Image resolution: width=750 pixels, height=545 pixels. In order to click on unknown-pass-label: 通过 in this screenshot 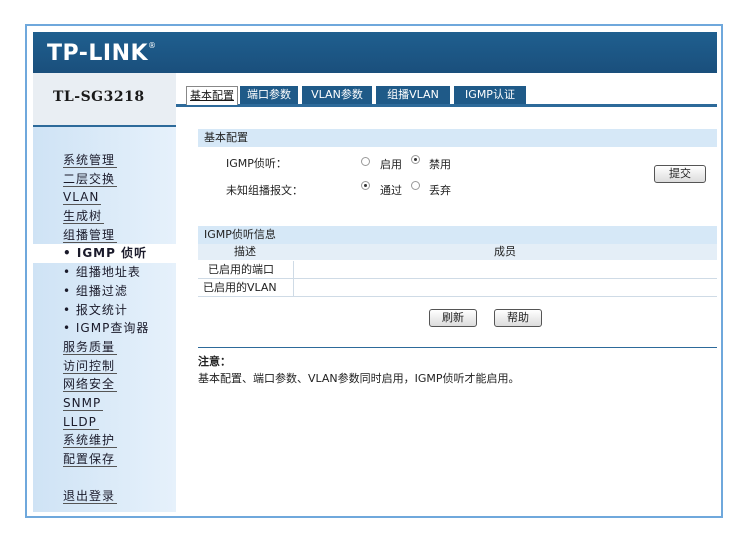, I will do `click(391, 190)`.